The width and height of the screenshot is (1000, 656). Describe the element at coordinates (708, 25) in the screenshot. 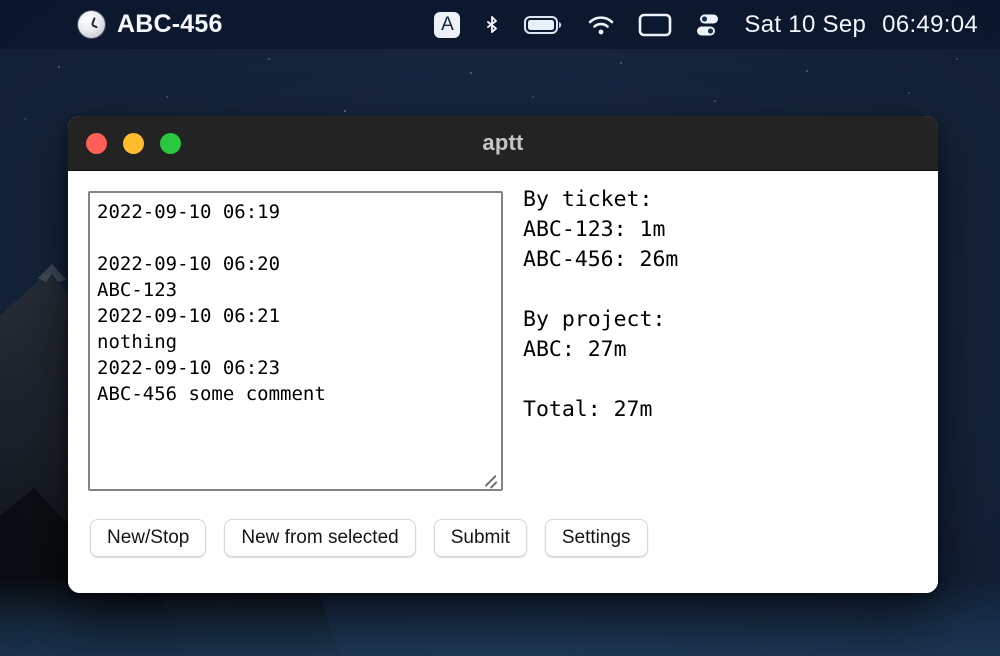

I see `control-center-icon` at that location.